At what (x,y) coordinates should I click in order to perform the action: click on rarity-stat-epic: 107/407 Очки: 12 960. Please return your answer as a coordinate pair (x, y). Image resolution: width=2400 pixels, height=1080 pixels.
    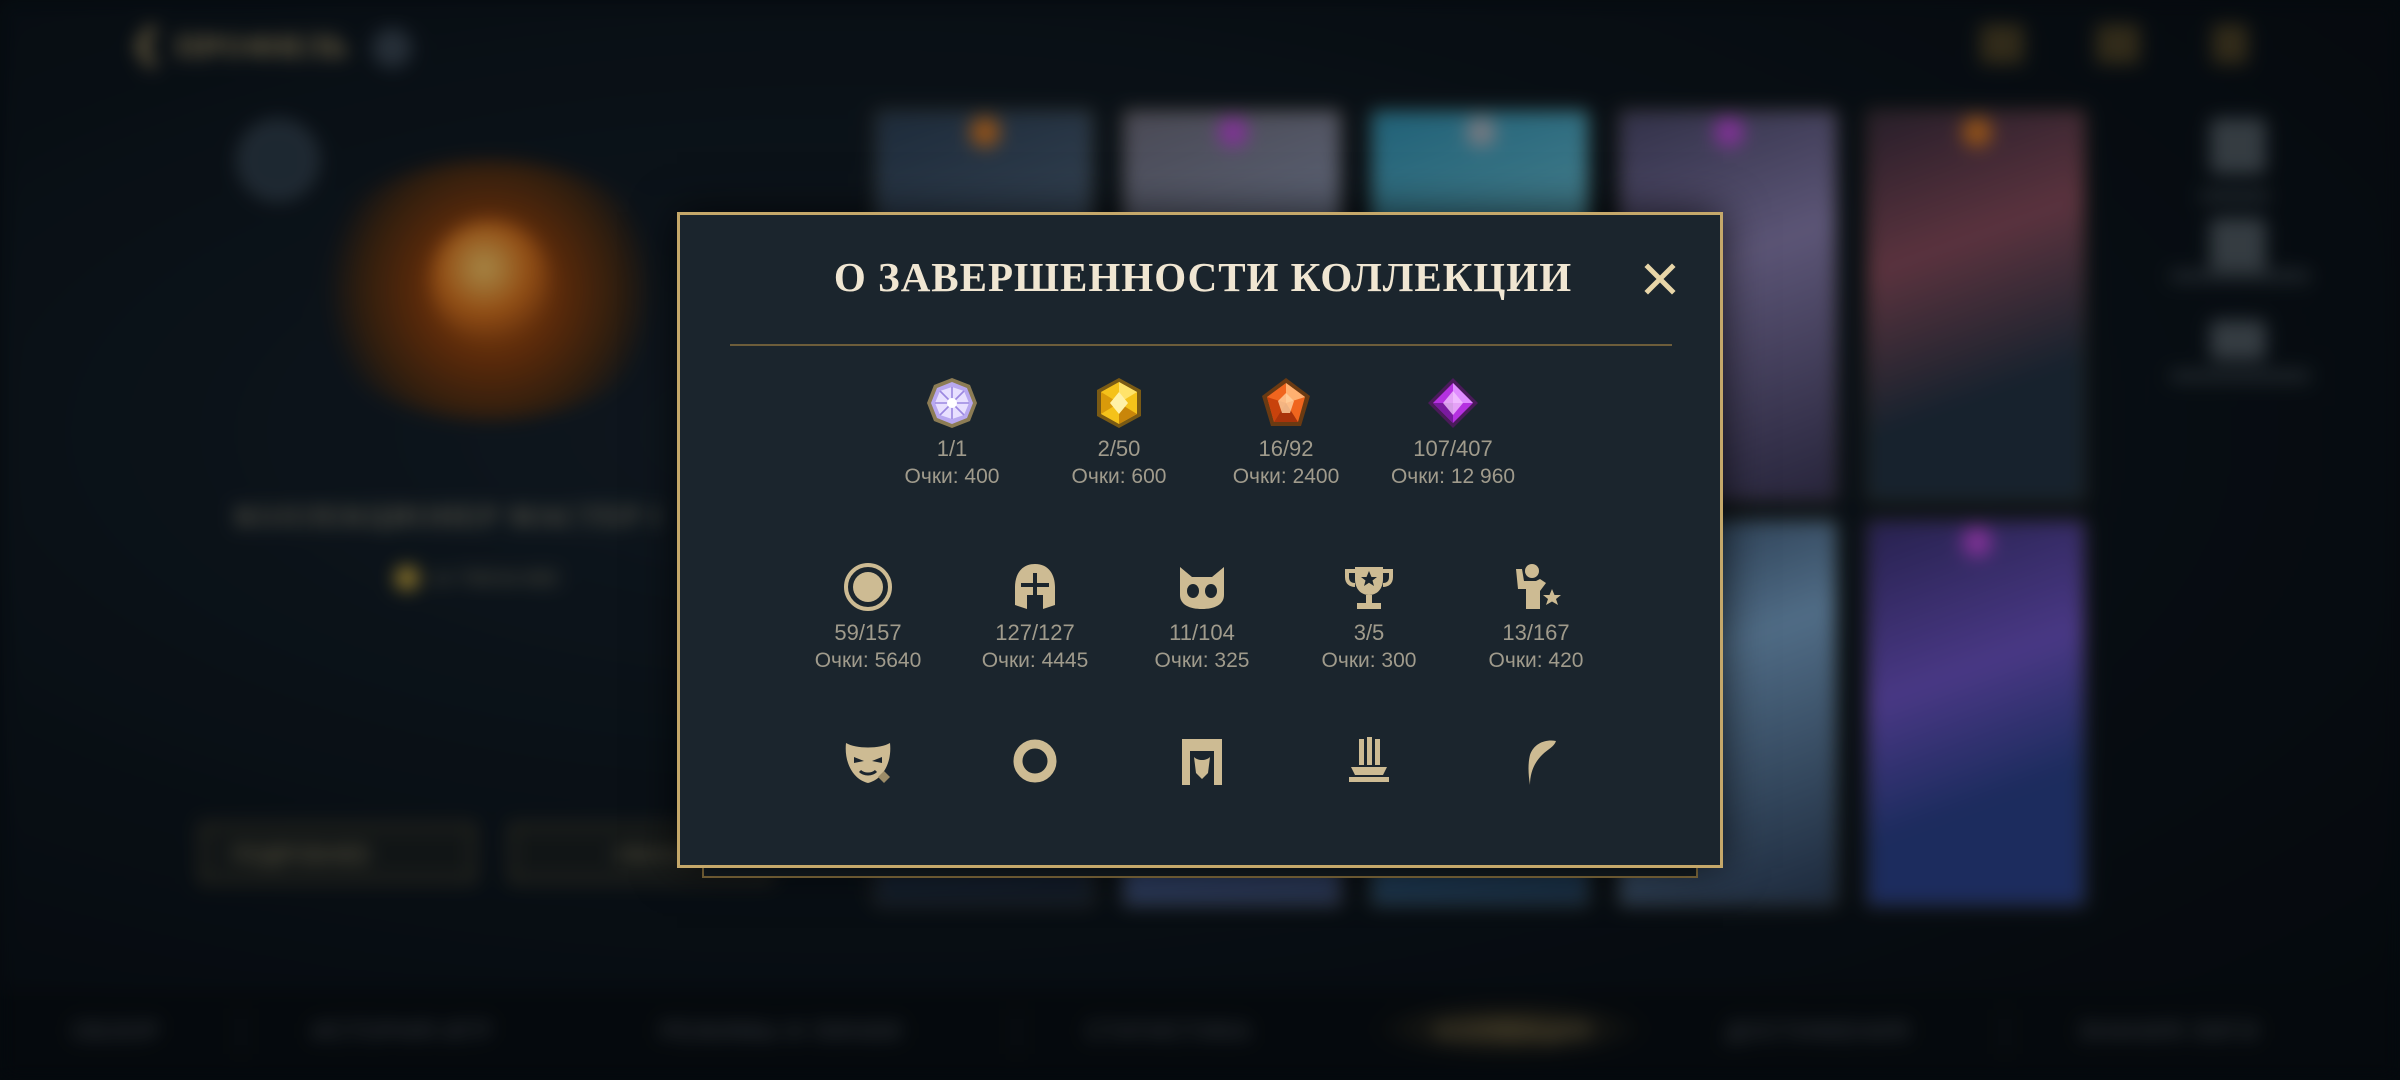
    Looking at the image, I should click on (1453, 433).